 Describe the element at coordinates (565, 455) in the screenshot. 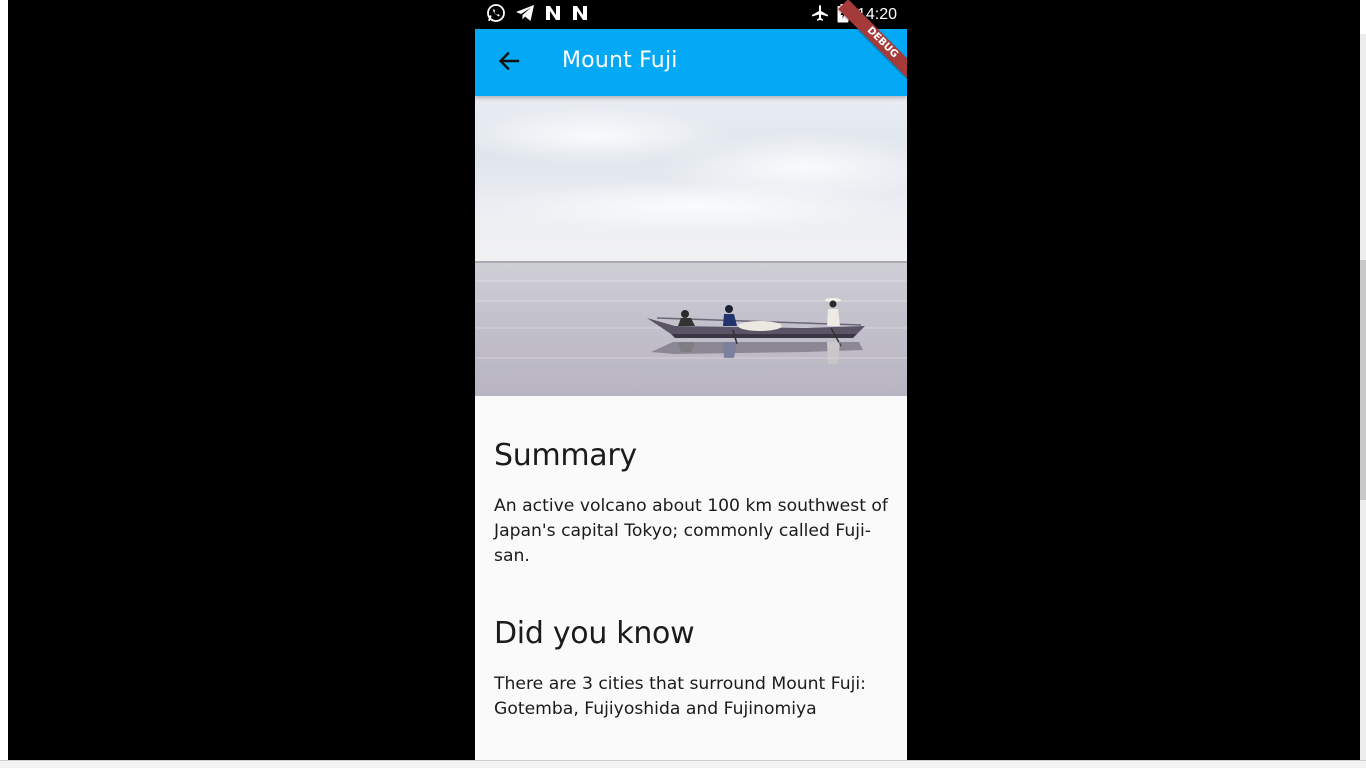

I see `summary-heading: Summary` at that location.